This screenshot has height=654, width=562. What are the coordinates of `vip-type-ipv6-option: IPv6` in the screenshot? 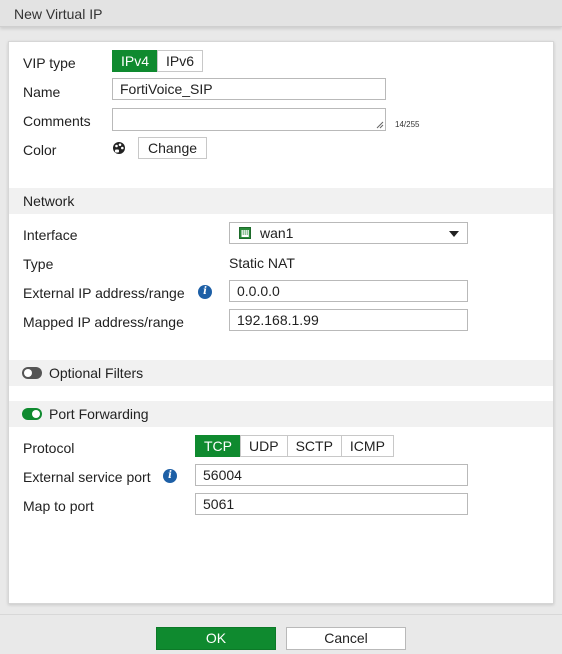 It's located at (180, 61).